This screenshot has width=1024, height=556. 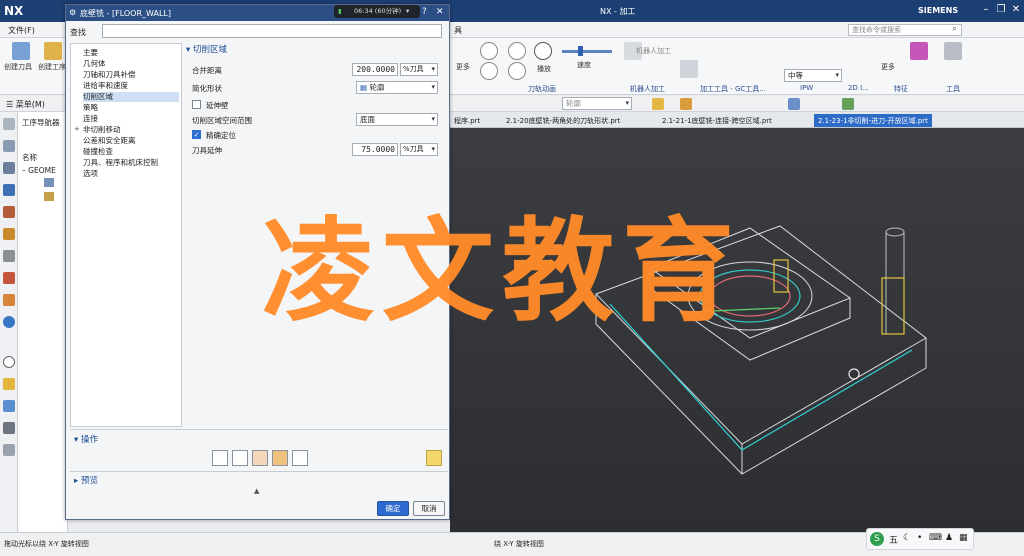 What do you see at coordinates (9, 212) in the screenshot?
I see `machine-tool-icon` at bounding box center [9, 212].